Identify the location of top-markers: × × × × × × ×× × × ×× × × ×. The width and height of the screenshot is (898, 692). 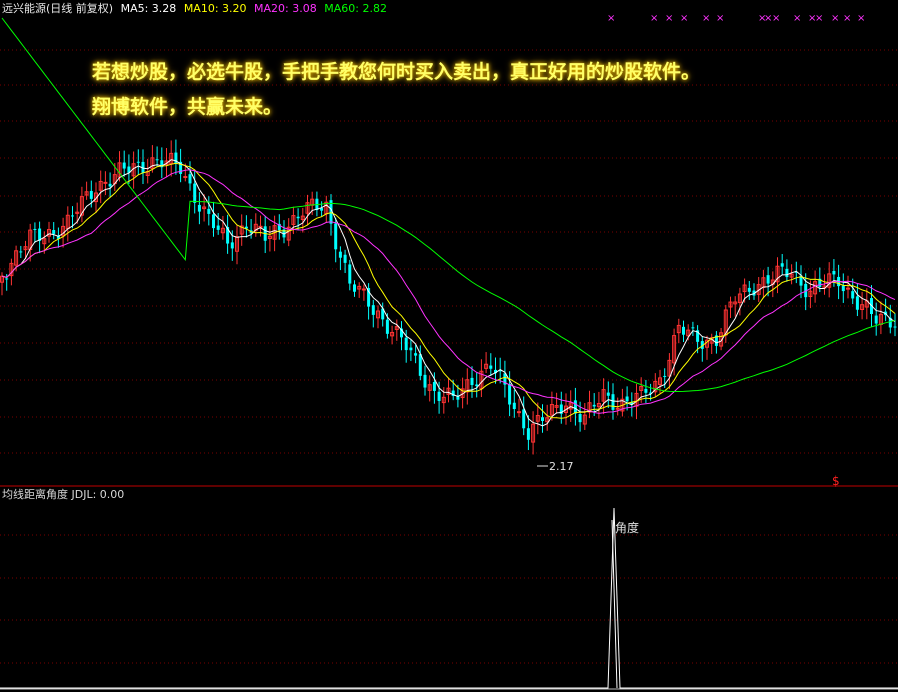
(736, 18).